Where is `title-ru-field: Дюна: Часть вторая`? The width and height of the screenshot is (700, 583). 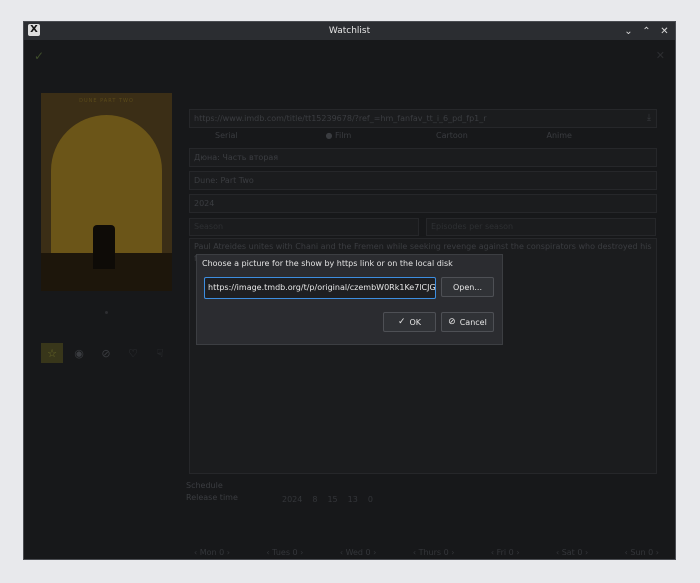
title-ru-field: Дюна: Часть вторая is located at coordinates (423, 157).